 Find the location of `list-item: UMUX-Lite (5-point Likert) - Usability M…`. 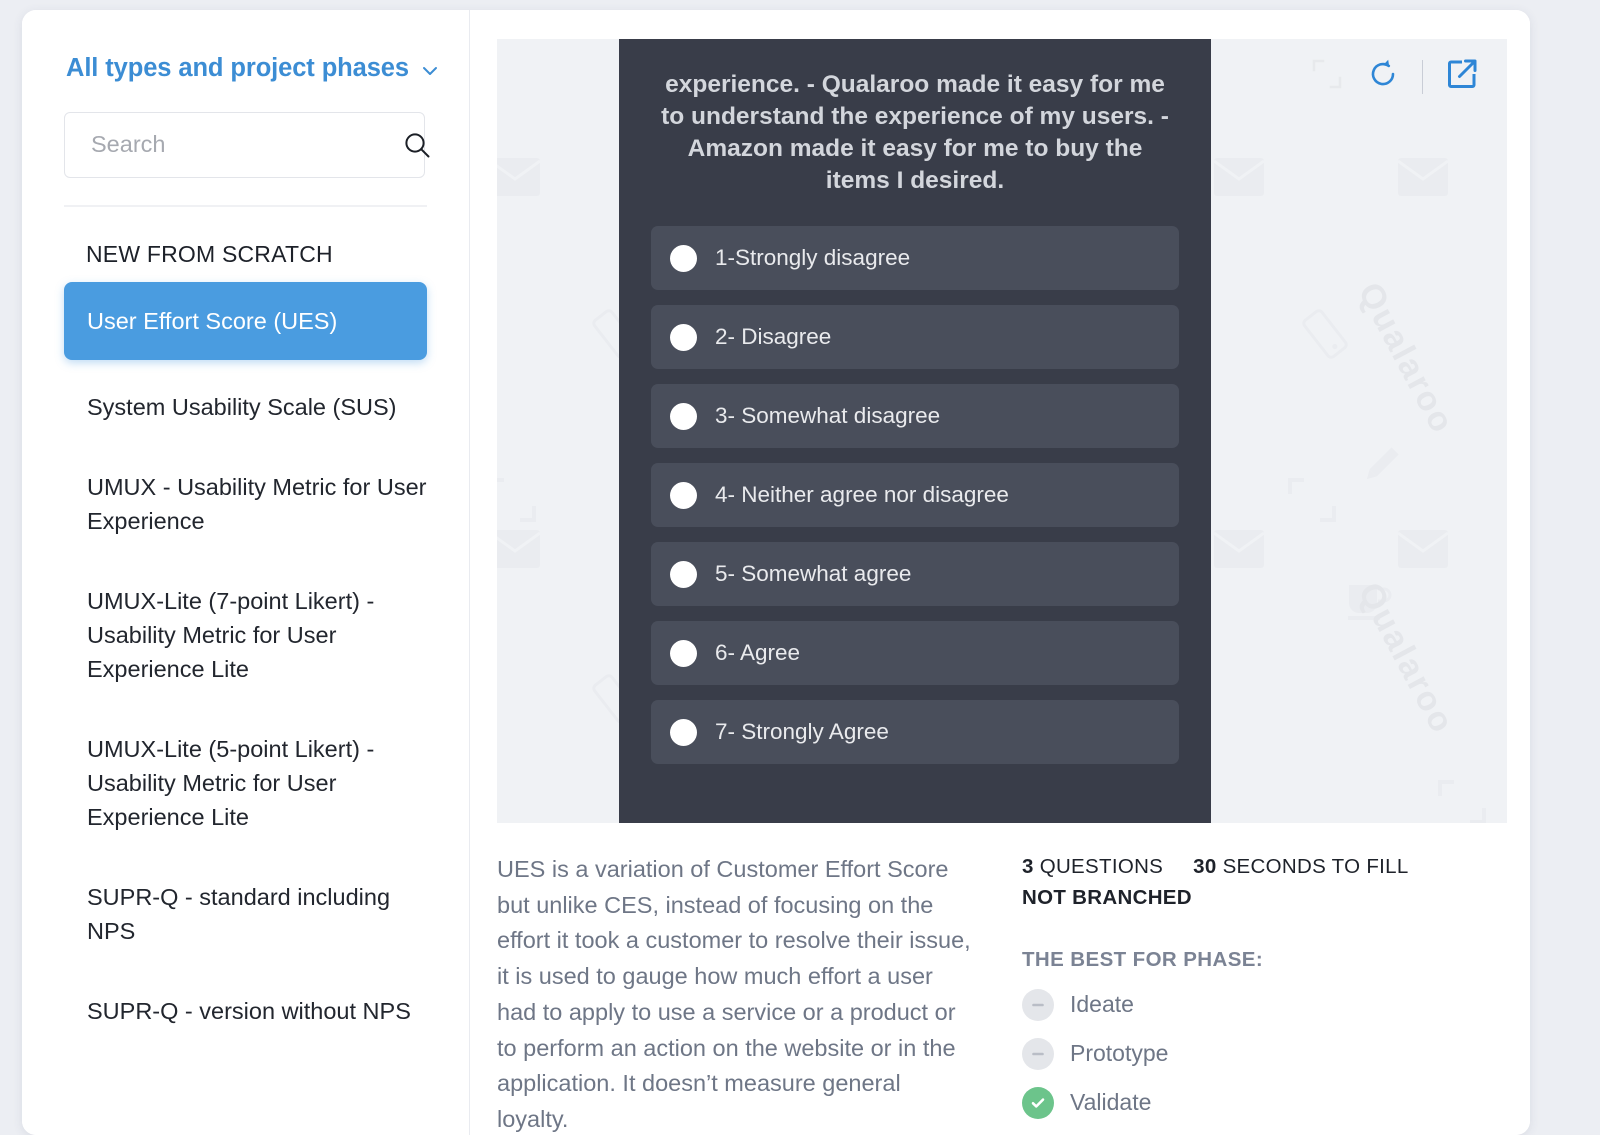

list-item: UMUX-Lite (5-point Likert) - Usability M… is located at coordinates (245, 783).